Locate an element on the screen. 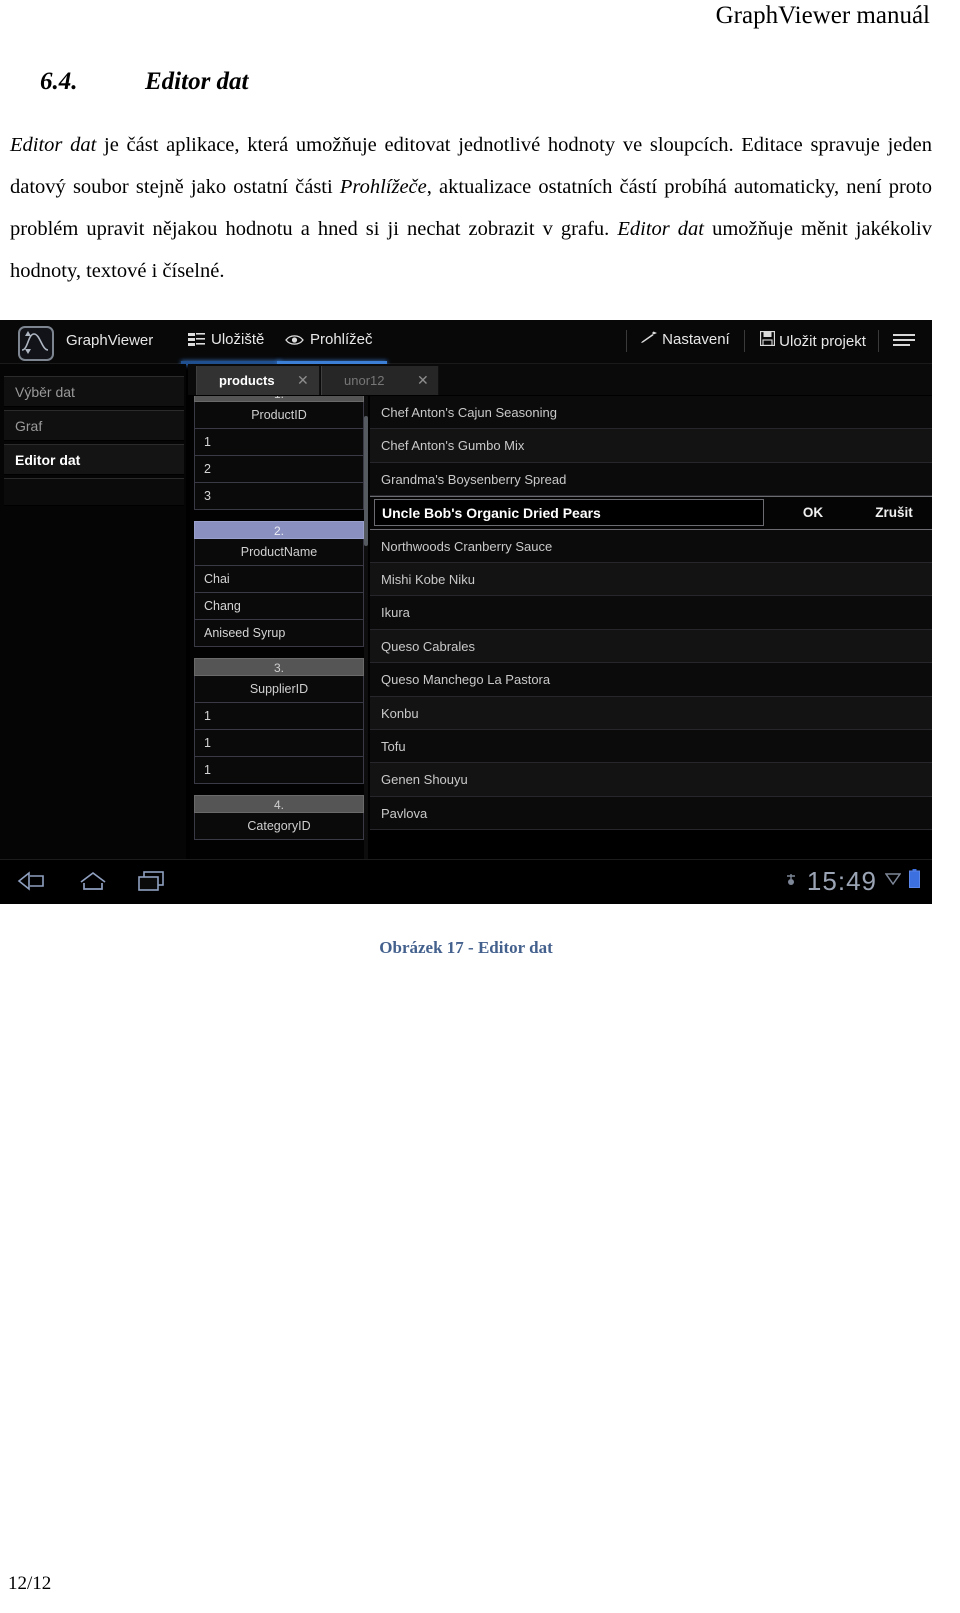  value-row-editing: Uncle Bob's Organic Dried Pears OK Zrušit is located at coordinates (651, 513).